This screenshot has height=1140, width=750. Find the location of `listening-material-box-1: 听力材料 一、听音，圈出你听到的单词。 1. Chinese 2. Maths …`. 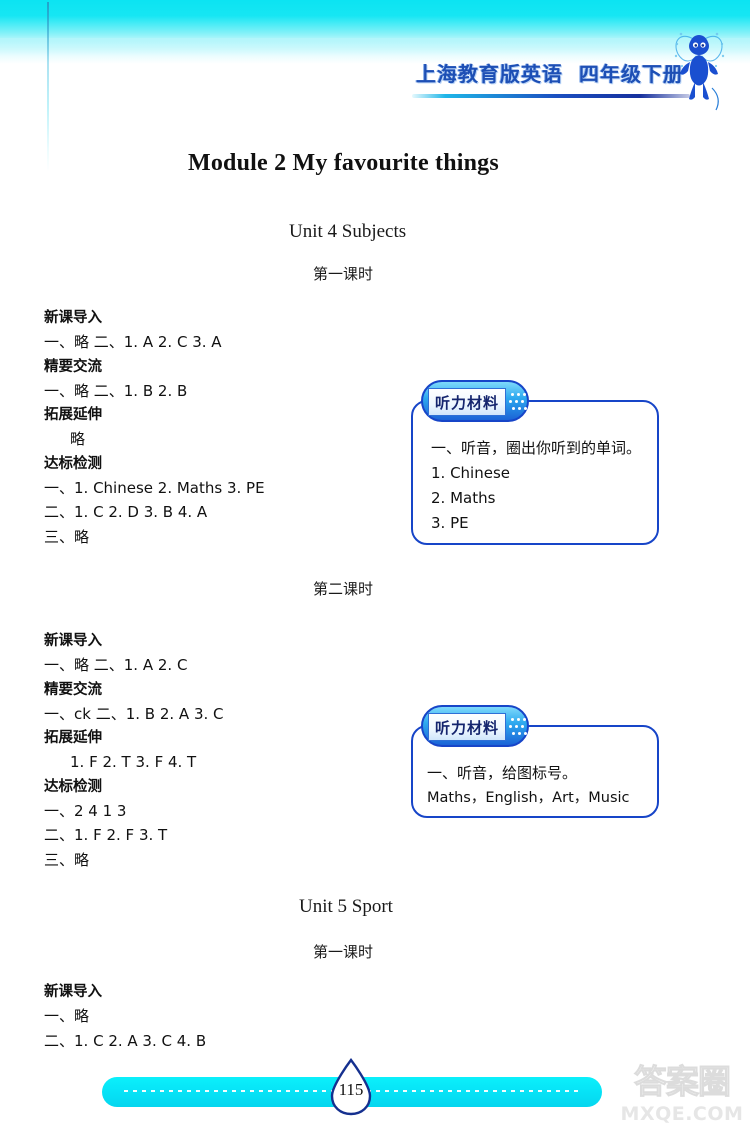

listening-material-box-1: 听力材料 一、听音，圈出你听到的单词。 1. Chinese 2. Maths … is located at coordinates (535, 462).